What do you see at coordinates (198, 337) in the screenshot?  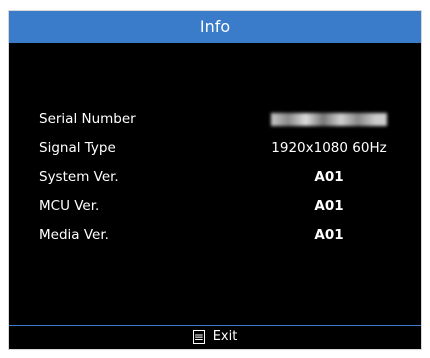 I see `menu-icon` at bounding box center [198, 337].